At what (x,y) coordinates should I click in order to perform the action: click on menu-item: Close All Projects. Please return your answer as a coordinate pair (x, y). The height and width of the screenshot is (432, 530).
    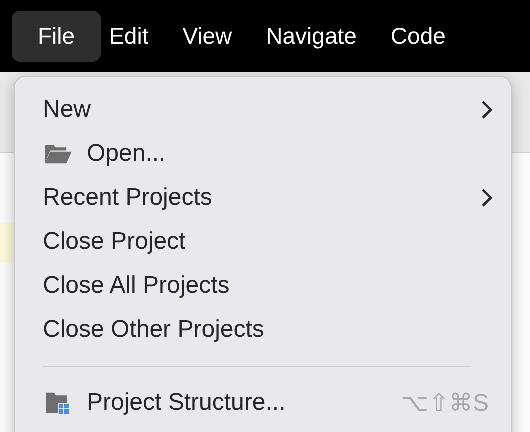
    Looking at the image, I should click on (277, 286).